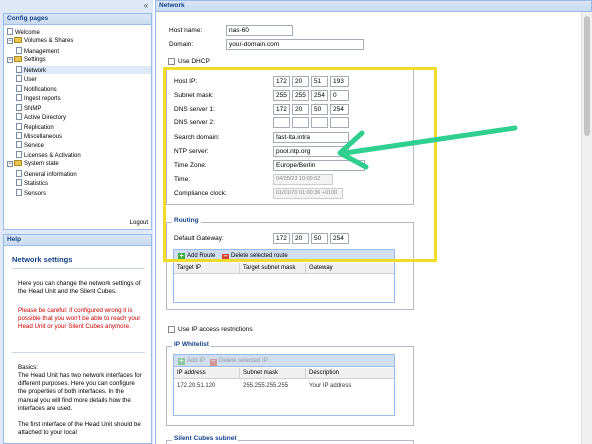 The height and width of the screenshot is (444, 592). Describe the element at coordinates (35, 193) in the screenshot. I see `sidebar-item-label: Sensors` at that location.